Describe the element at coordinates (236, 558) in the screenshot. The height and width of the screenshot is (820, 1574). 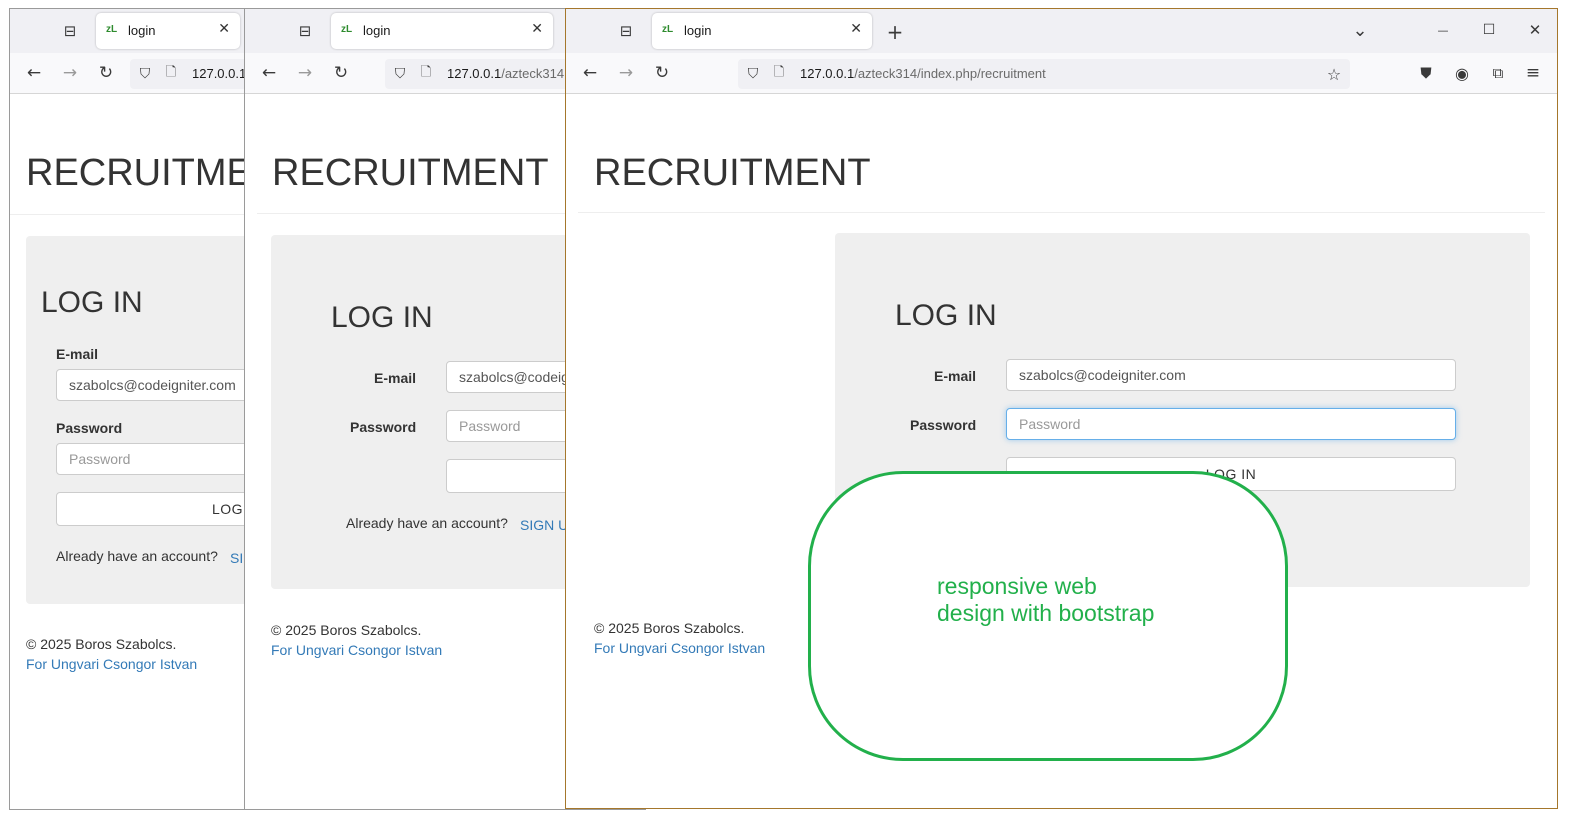
I see `signup-link: SI` at that location.